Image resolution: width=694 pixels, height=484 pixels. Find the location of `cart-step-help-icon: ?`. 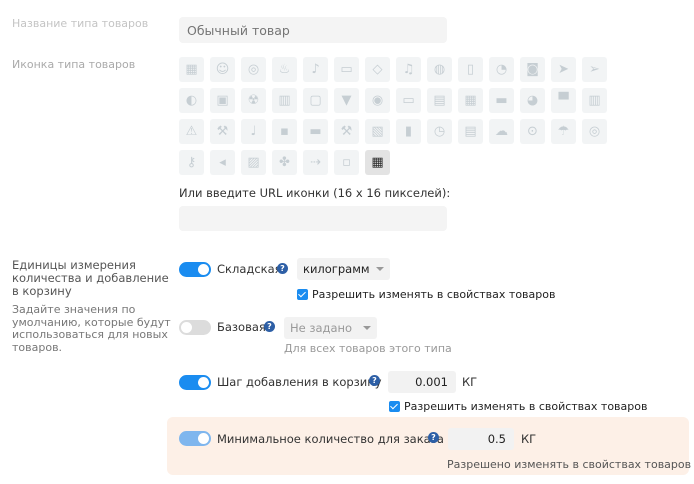

cart-step-help-icon: ? is located at coordinates (374, 380).